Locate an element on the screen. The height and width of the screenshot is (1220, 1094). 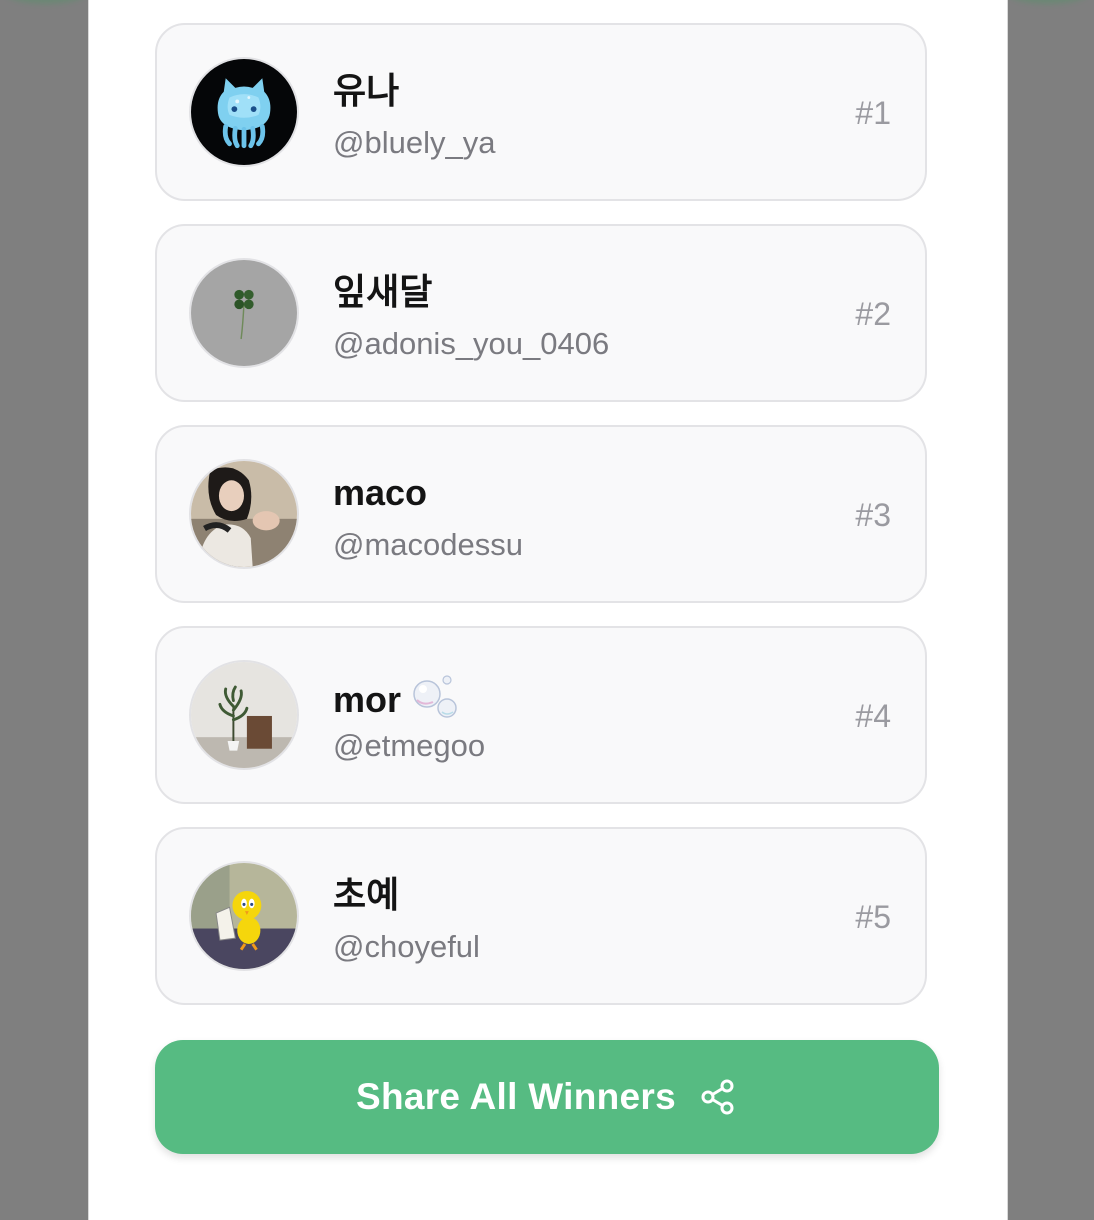
four-leaf-clover-icon is located at coordinates (244, 313).